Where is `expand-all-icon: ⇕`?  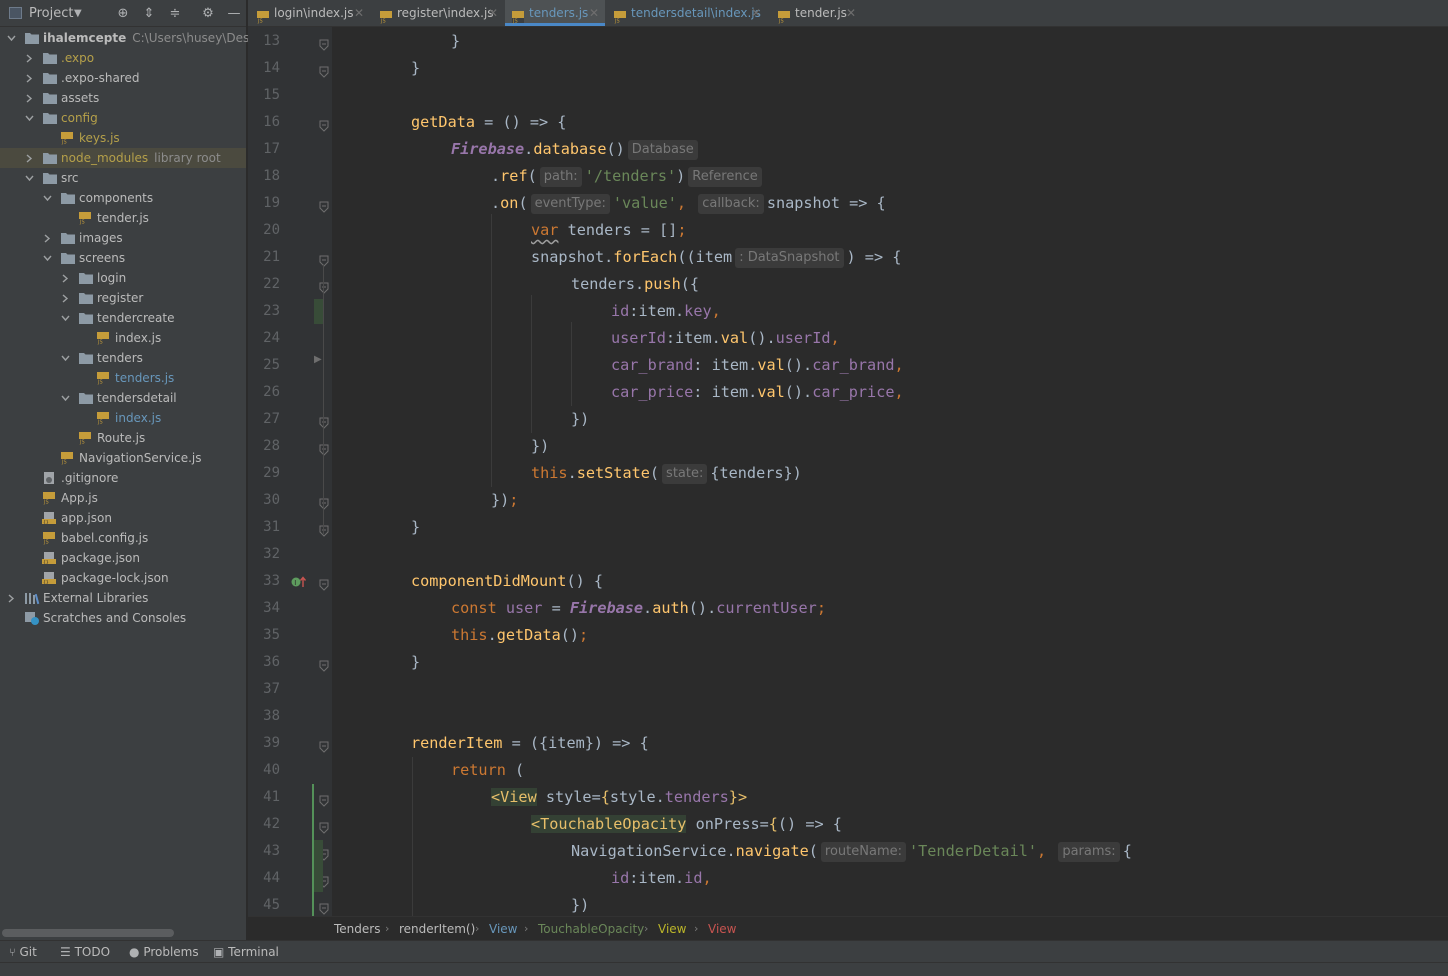
expand-all-icon: ⇕ is located at coordinates (149, 14).